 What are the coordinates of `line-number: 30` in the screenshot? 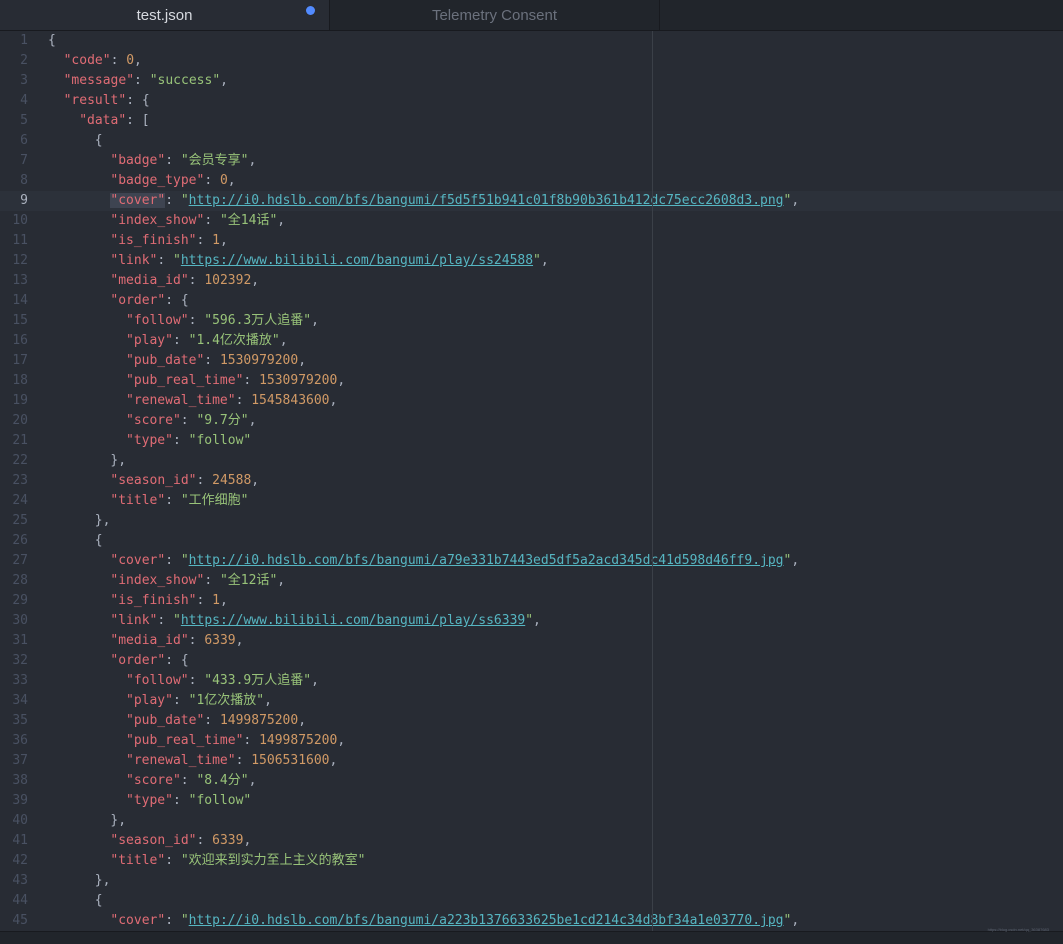 It's located at (20, 620).